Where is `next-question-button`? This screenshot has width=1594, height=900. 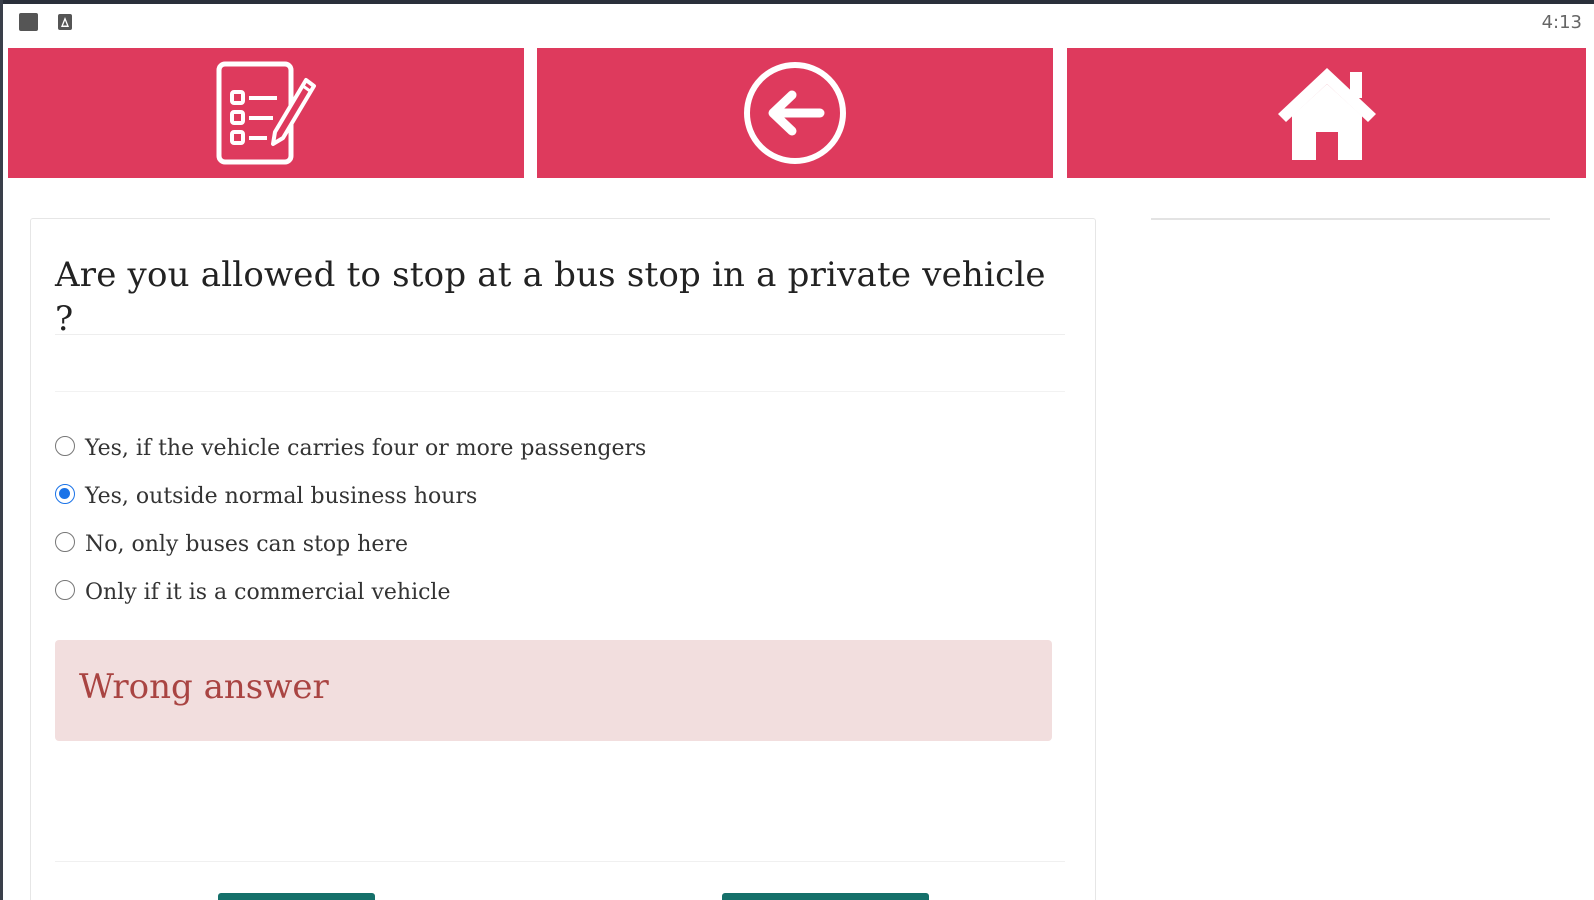
next-question-button is located at coordinates (825, 896).